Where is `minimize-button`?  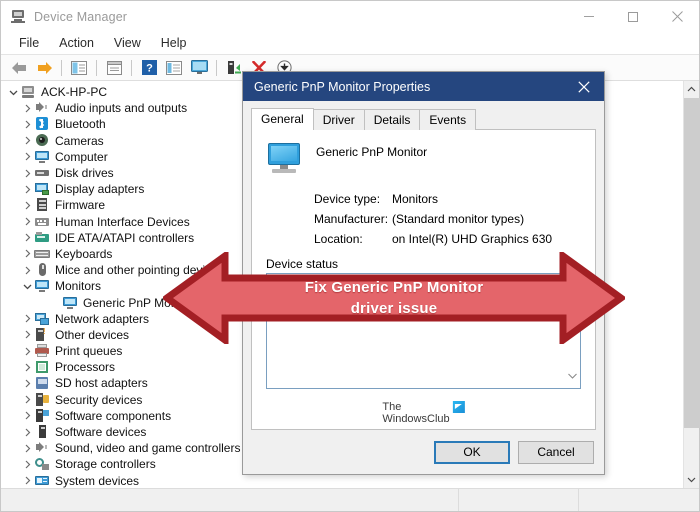 minimize-button is located at coordinates (589, 16).